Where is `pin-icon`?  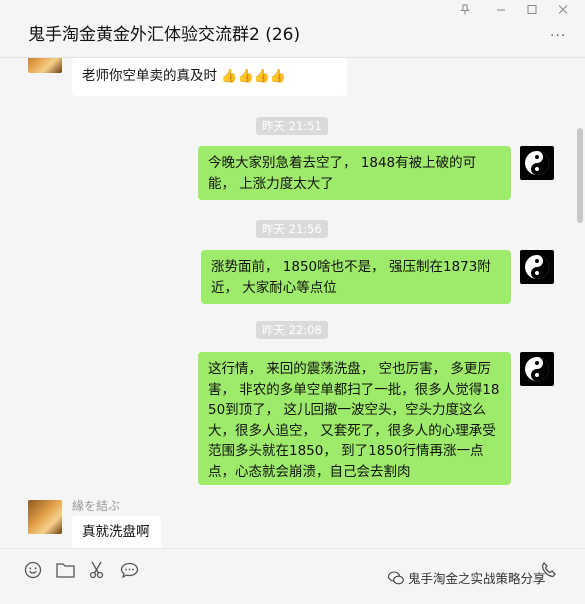 pin-icon is located at coordinates (465, 11).